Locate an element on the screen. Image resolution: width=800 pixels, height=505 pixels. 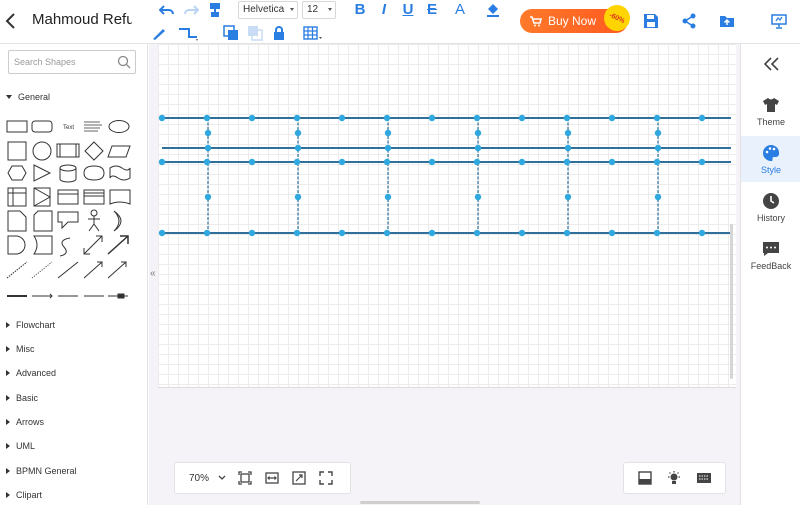
category-flowchart: Flowchart is located at coordinates (30, 325).